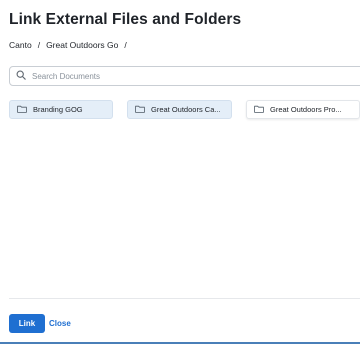 Image resolution: width=360 pixels, height=344 pixels. What do you see at coordinates (82, 45) in the screenshot?
I see `breadcrumb-item-great-outdoors-go: Great Outdoors Go` at bounding box center [82, 45].